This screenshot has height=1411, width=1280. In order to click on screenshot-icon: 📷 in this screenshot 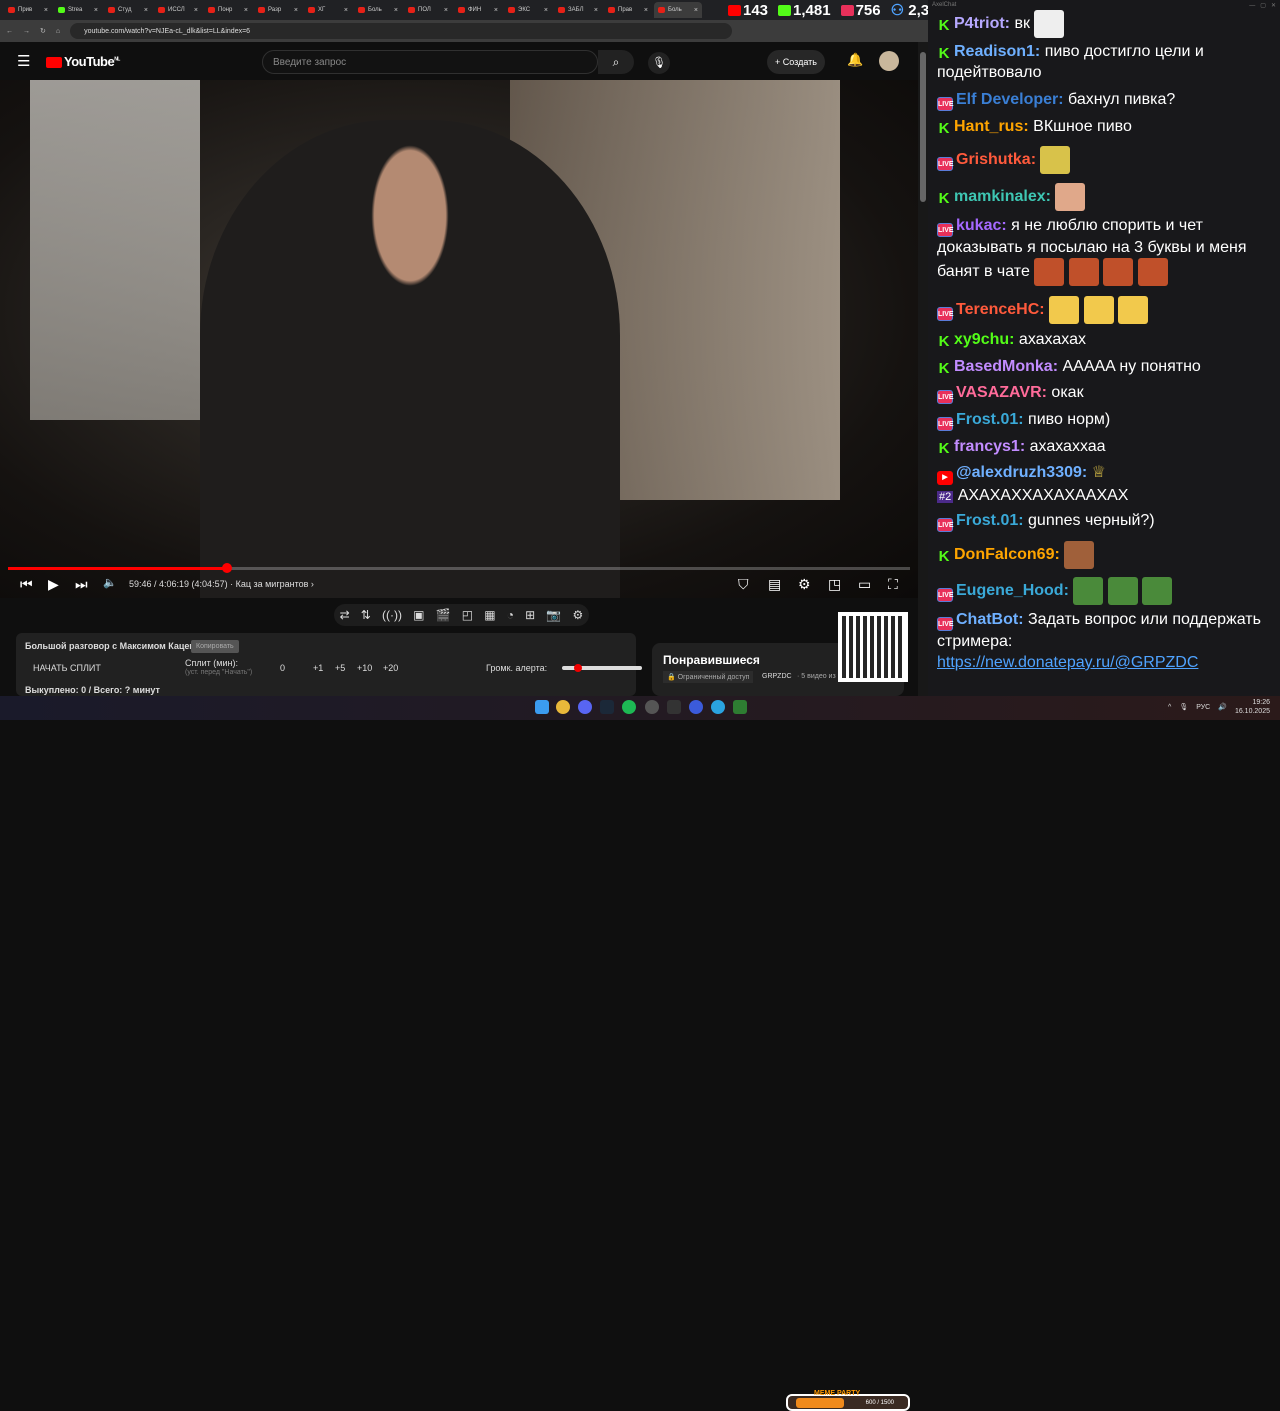, I will do `click(553, 615)`.